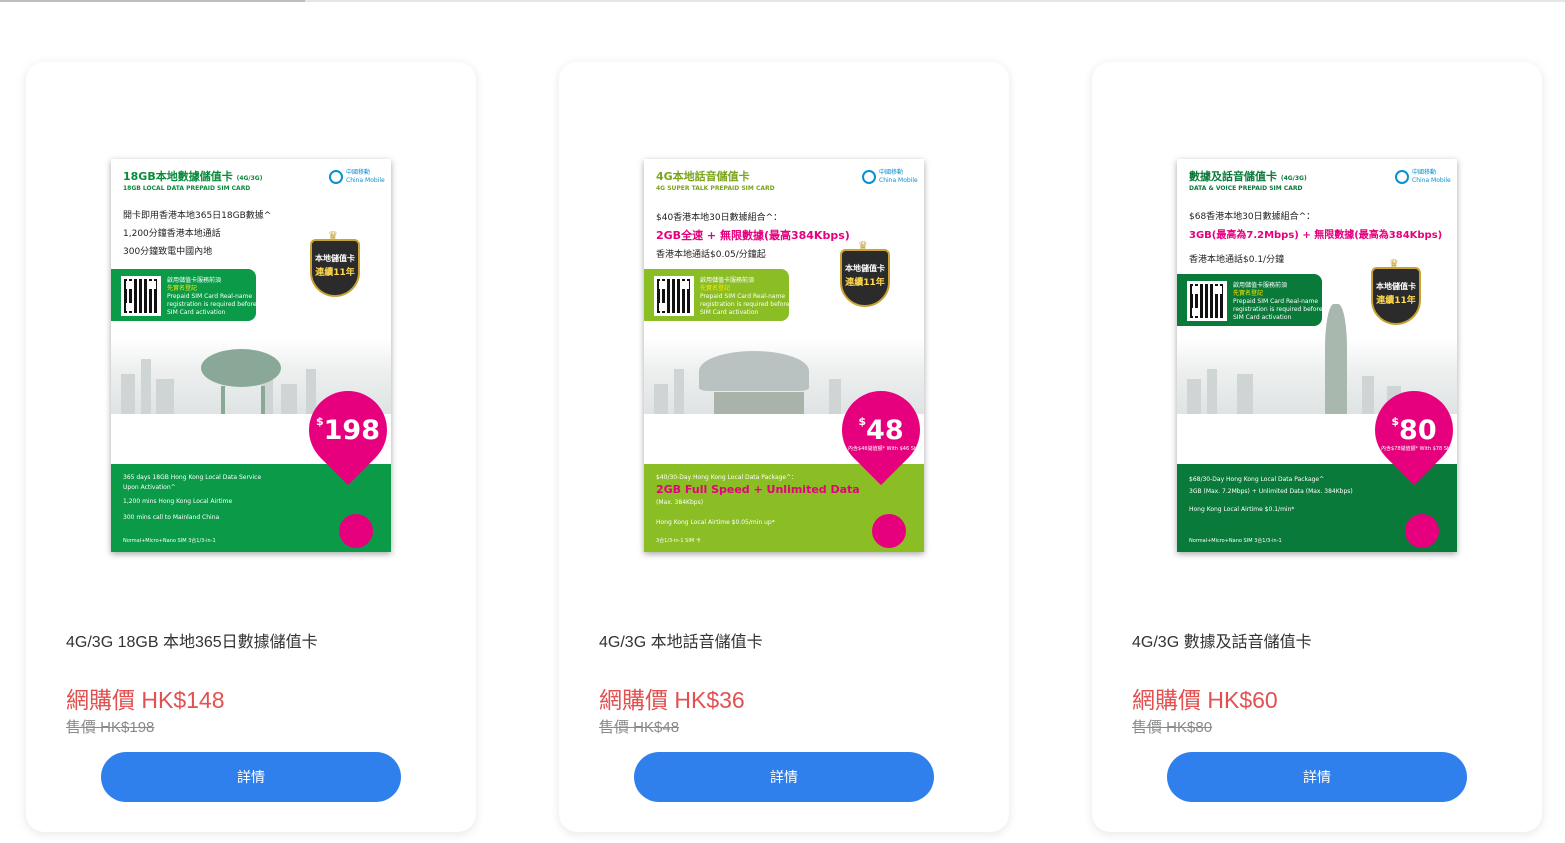 The image size is (1565, 843). I want to click on pack-price: $80, so click(1414, 430).